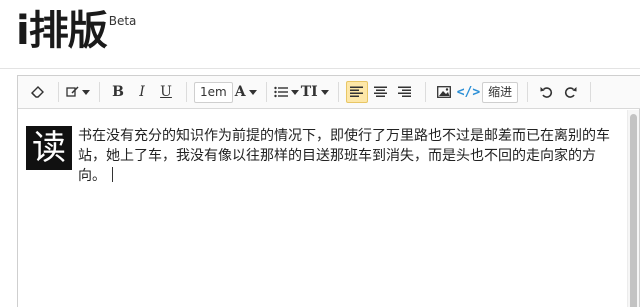 The width and height of the screenshot is (640, 307). I want to click on beta-badge: Beta, so click(122, 21).